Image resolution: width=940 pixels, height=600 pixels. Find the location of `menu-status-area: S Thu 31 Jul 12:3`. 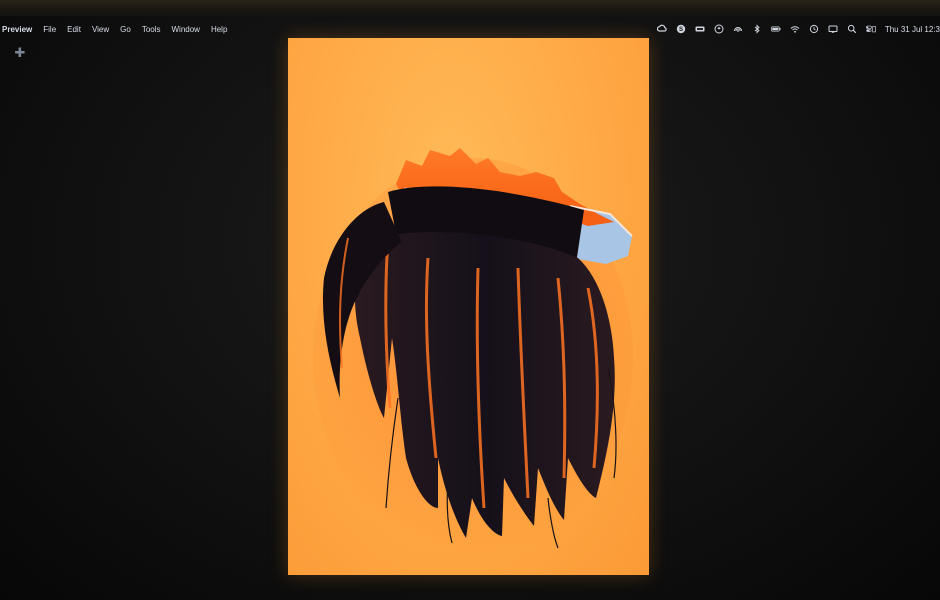

menu-status-area: S Thu 31 Jul 12:3 is located at coordinates (798, 29).